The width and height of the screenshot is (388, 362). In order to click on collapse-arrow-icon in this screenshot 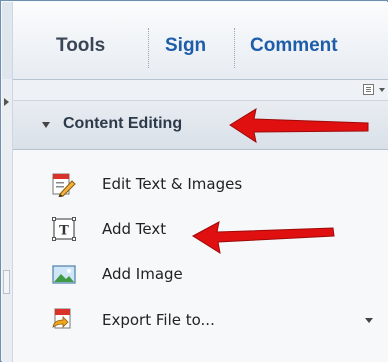, I will do `click(6, 102)`.